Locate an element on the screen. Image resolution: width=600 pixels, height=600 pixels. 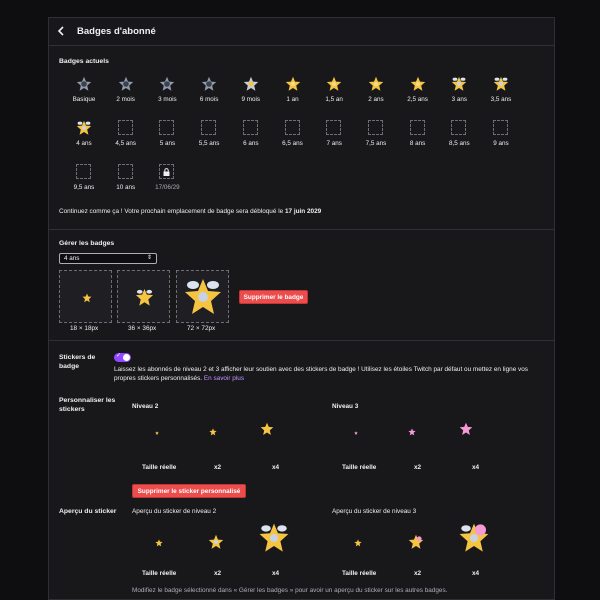
badge-slot: 2 mois is located at coordinates (126, 91).